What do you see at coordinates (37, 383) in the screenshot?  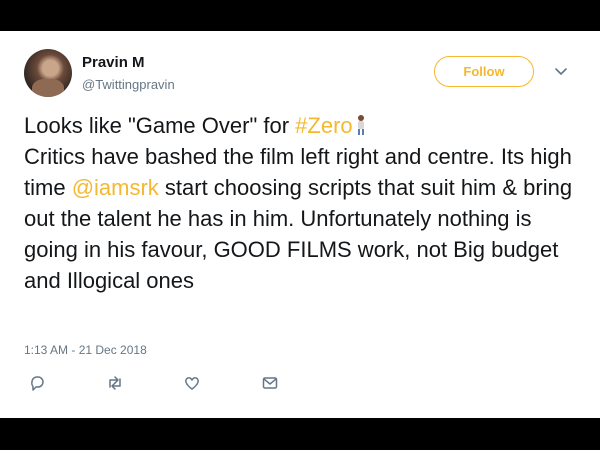 I see `reply-icon` at bounding box center [37, 383].